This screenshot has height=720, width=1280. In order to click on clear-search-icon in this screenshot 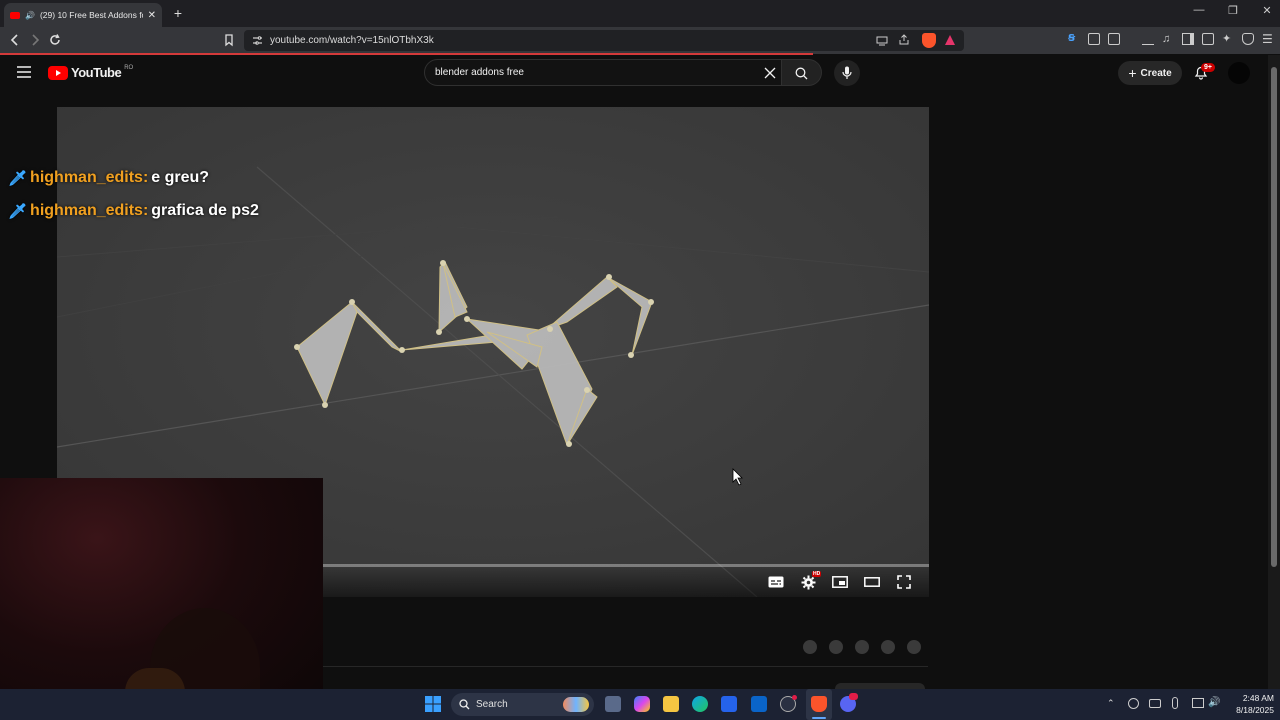, I will do `click(770, 73)`.